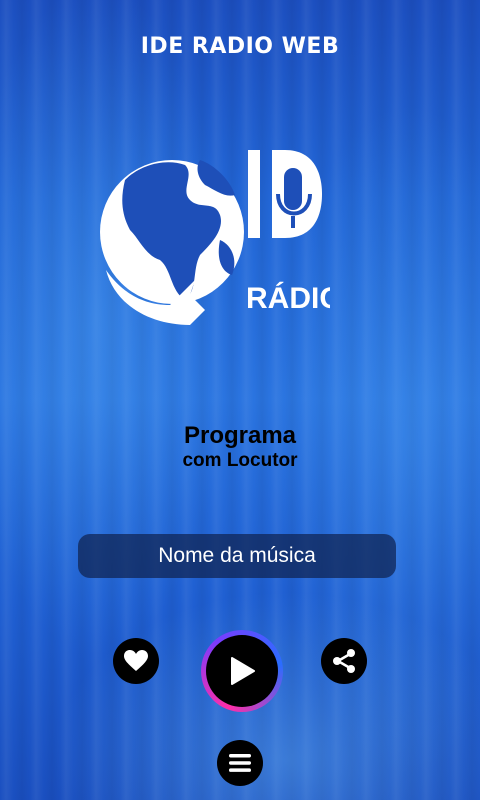 The width and height of the screenshot is (480, 800). I want to click on favorite-button, so click(136, 661).